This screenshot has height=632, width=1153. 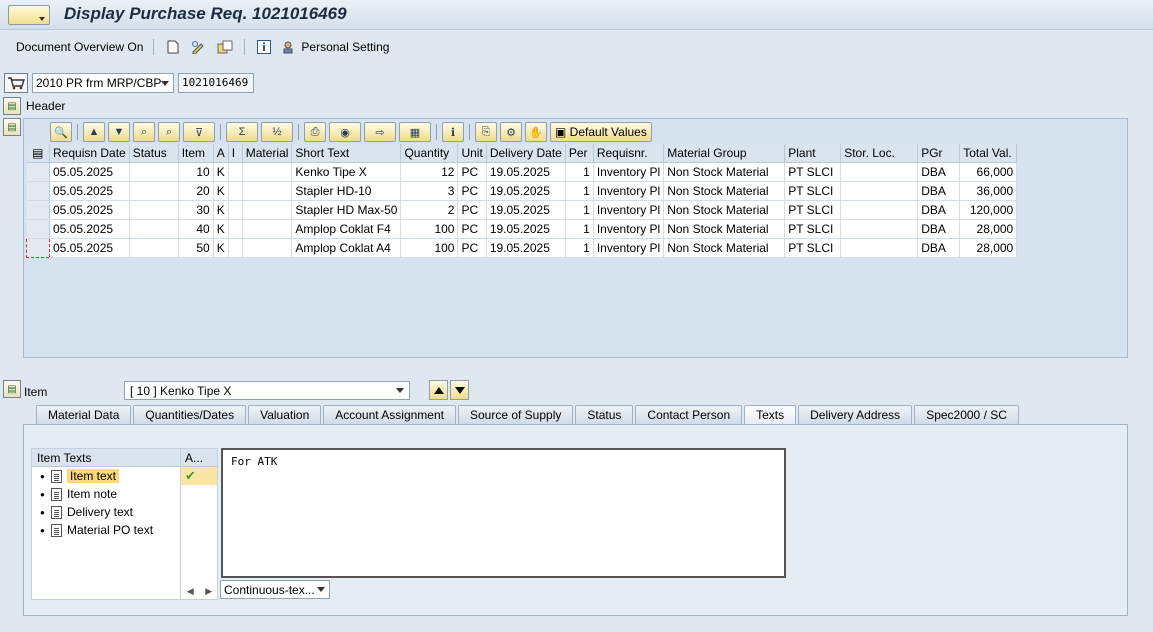 What do you see at coordinates (29, 15) in the screenshot?
I see `menu-button` at bounding box center [29, 15].